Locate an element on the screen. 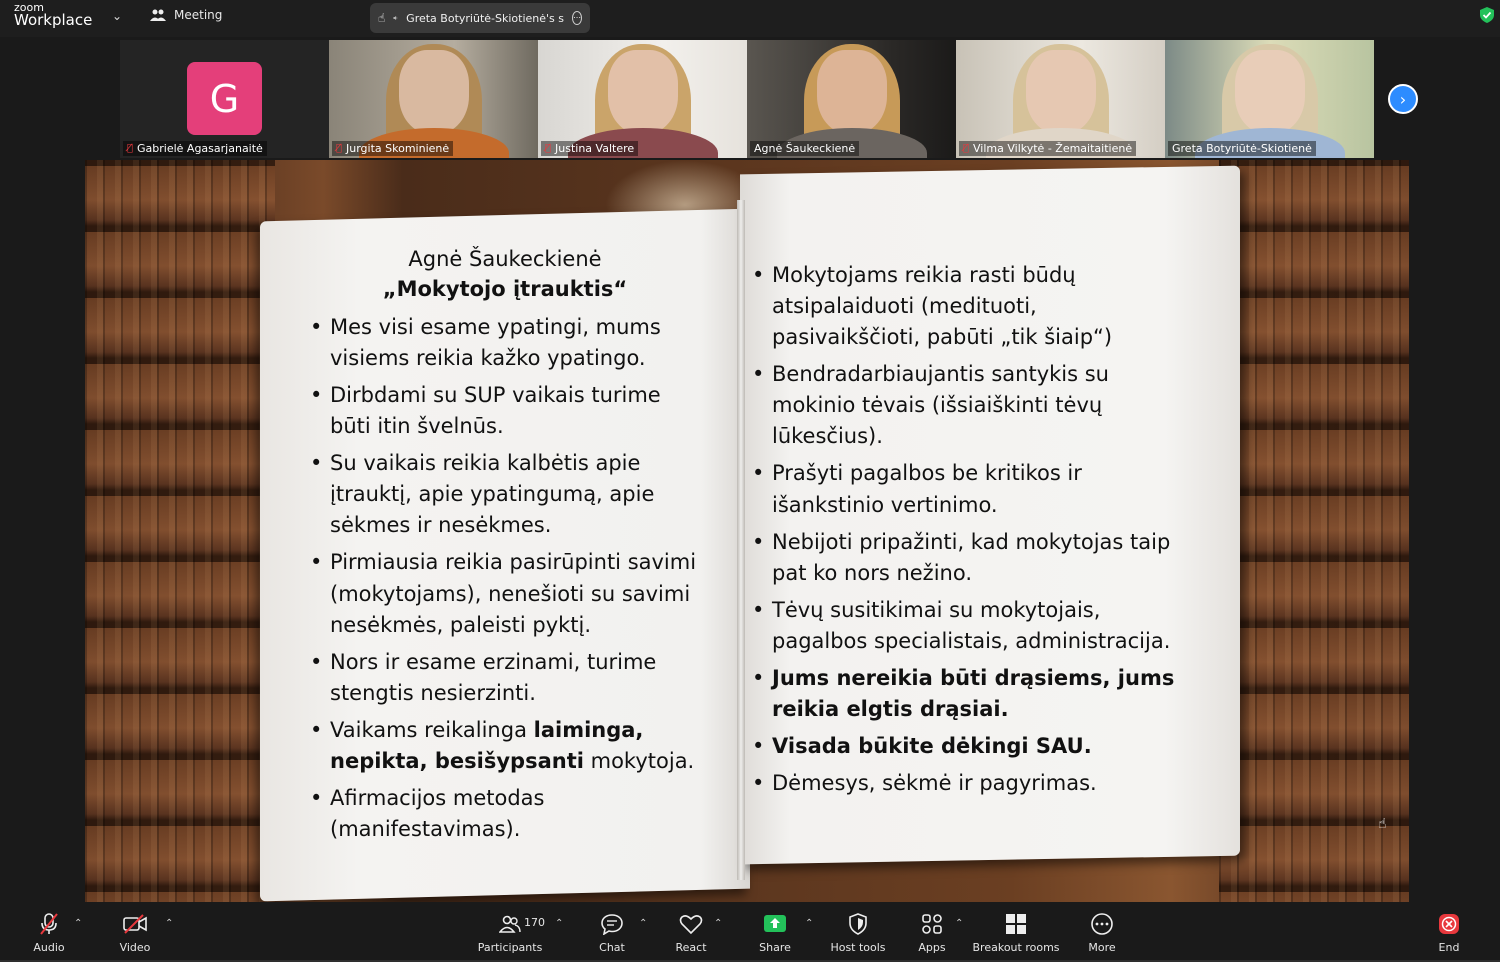 The width and height of the screenshot is (1500, 962). breakout-rooms-button: Breakout rooms is located at coordinates (1016, 933).